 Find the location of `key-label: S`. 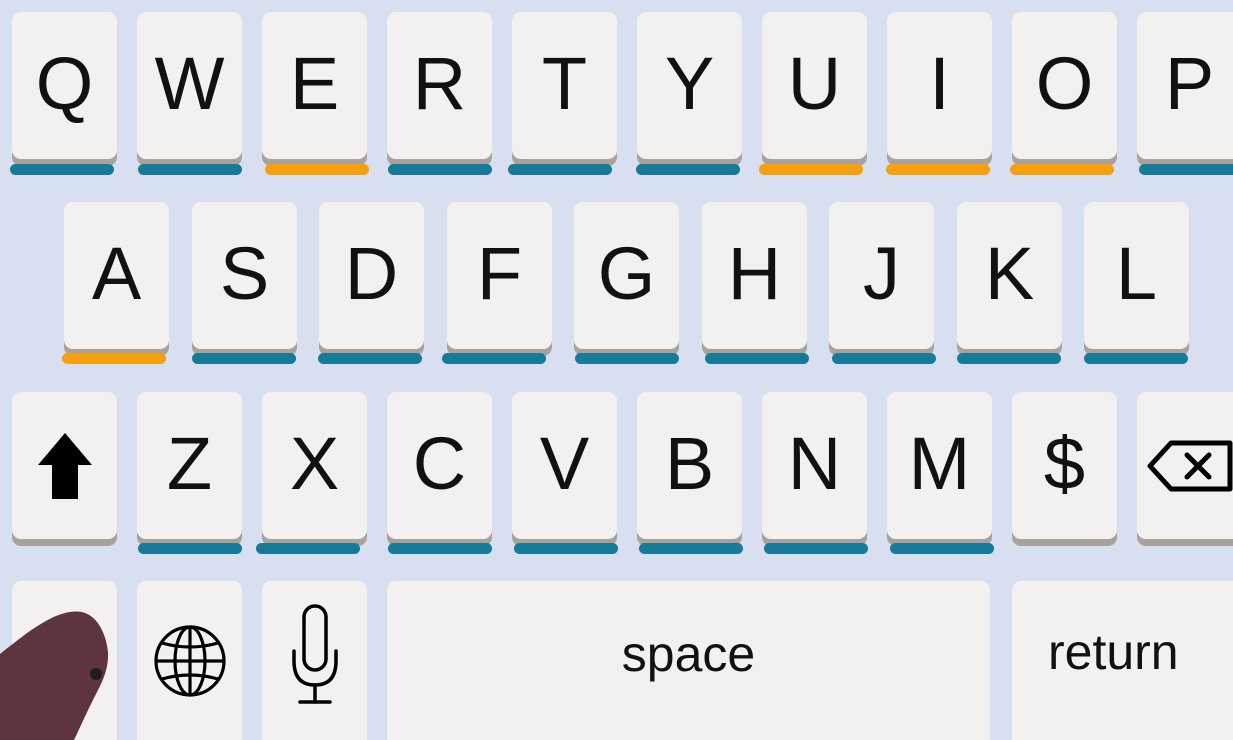

key-label: S is located at coordinates (244, 273).